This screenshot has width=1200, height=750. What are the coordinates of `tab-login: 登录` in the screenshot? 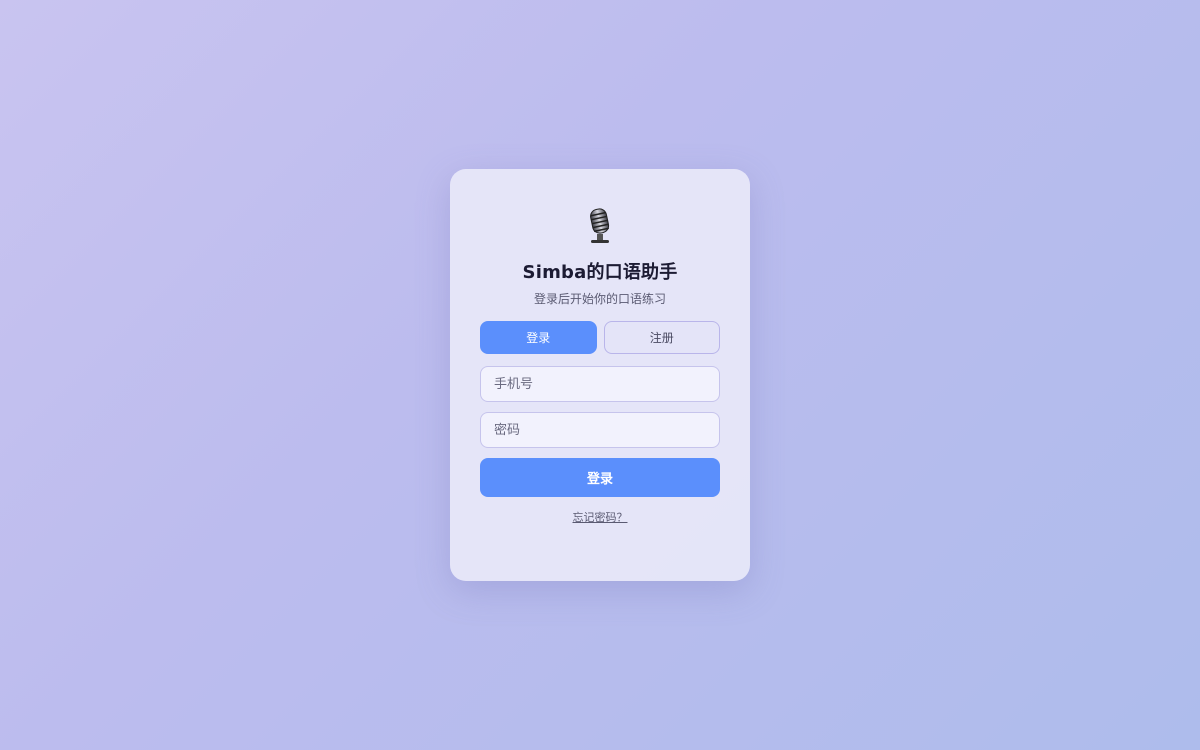 It's located at (538, 337).